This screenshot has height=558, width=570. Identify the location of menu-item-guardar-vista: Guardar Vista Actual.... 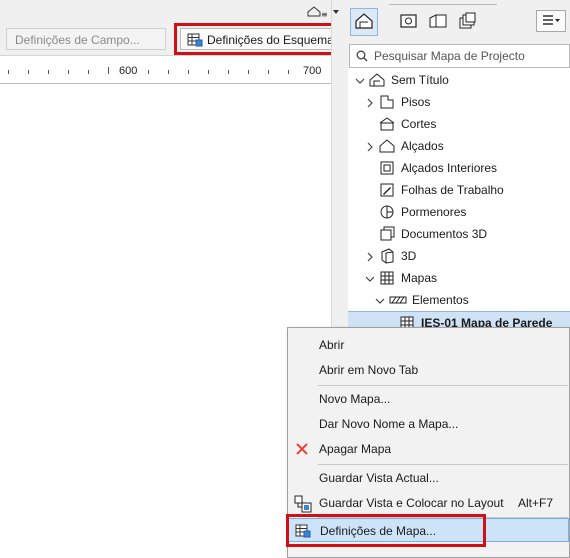
(428, 478).